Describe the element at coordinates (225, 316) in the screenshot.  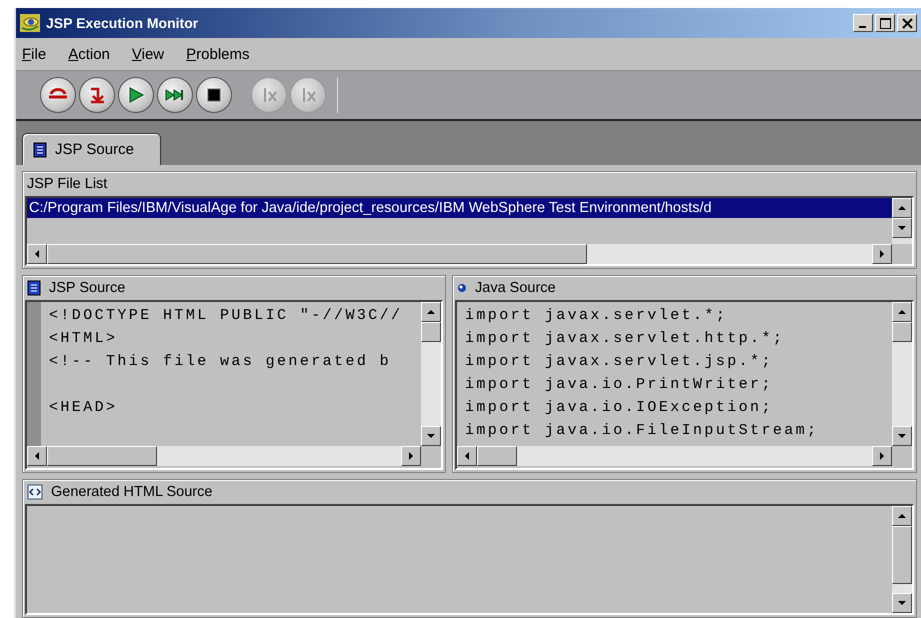
I see `code-line: <!DOCTYPE HTML PUBLIC "-//W3C//` at that location.